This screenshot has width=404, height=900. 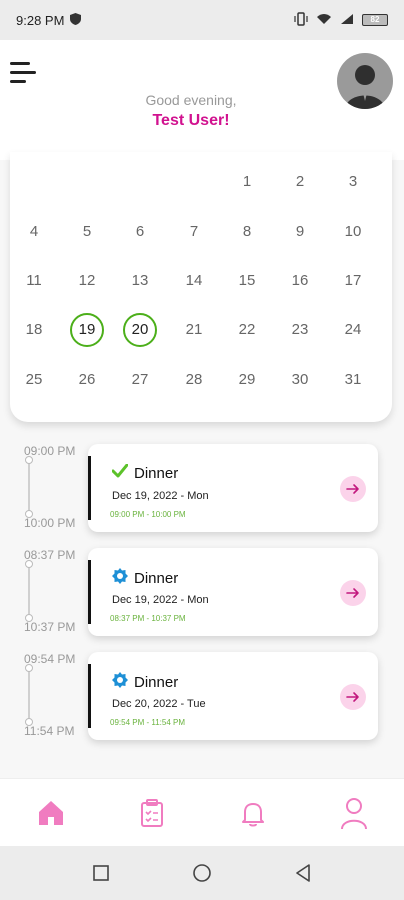 What do you see at coordinates (24, 75) in the screenshot?
I see `menu-icon` at bounding box center [24, 75].